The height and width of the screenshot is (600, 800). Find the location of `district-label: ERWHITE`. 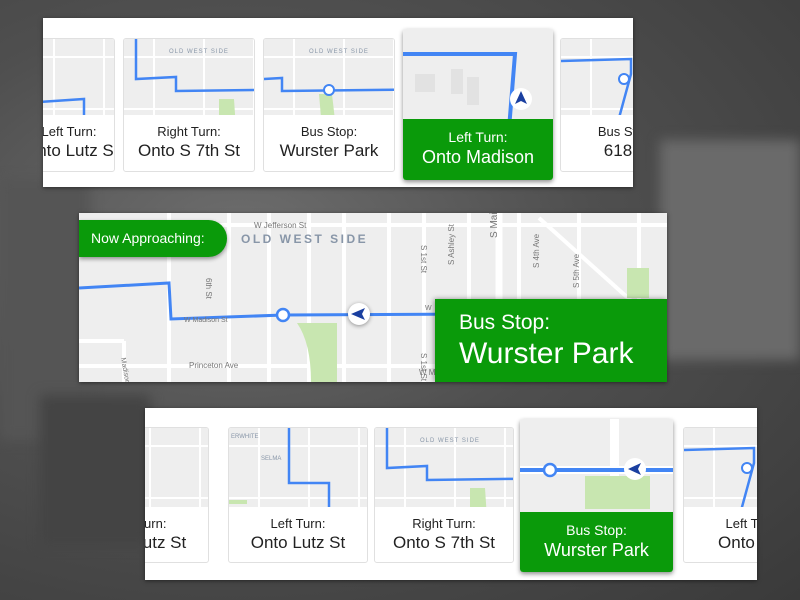

district-label: ERWHITE is located at coordinates (245, 437).